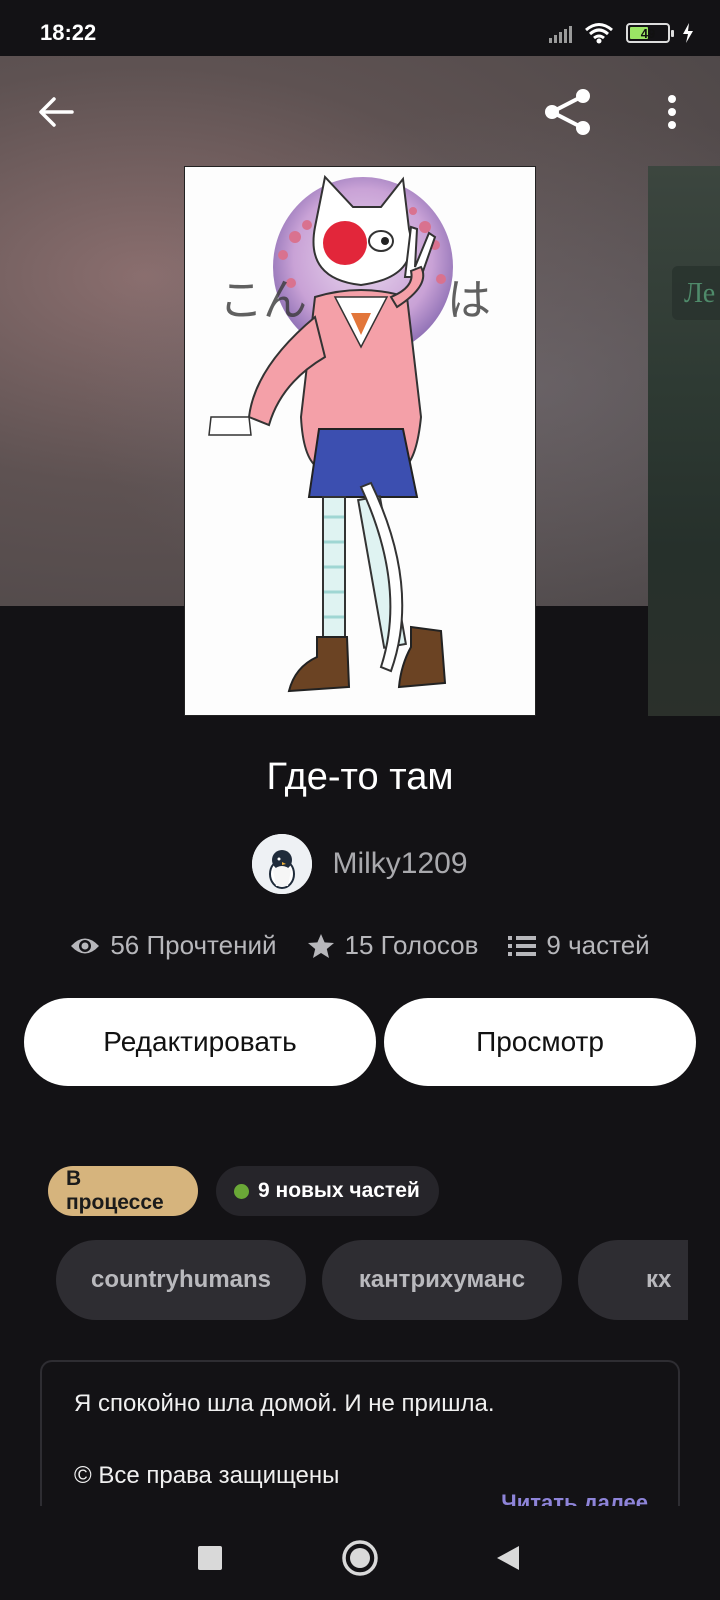 Image resolution: width=720 pixels, height=1600 pixels. What do you see at coordinates (263, 300) in the screenshot?
I see `svg-text: こん` at bounding box center [263, 300].